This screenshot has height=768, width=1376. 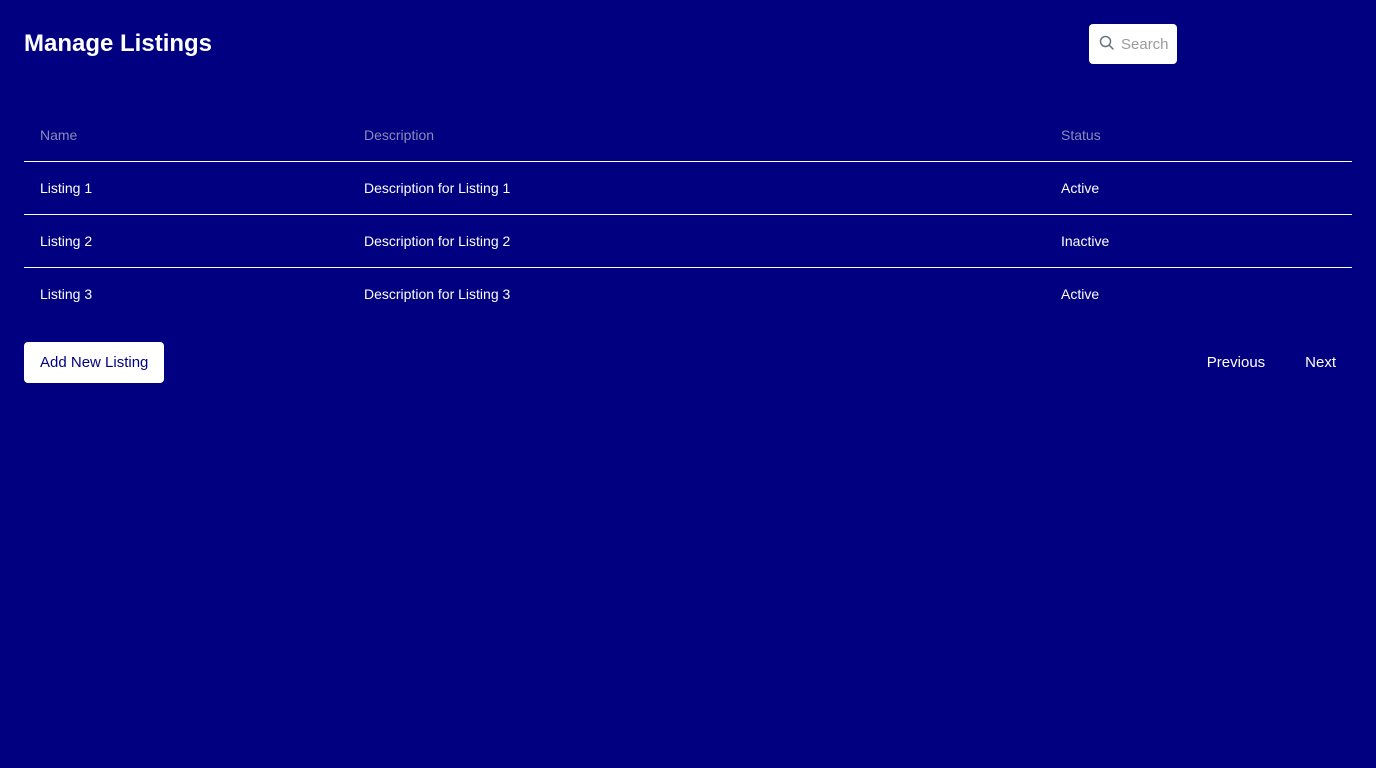 What do you see at coordinates (437, 293) in the screenshot?
I see `listing-description: Description for Listing 3` at bounding box center [437, 293].